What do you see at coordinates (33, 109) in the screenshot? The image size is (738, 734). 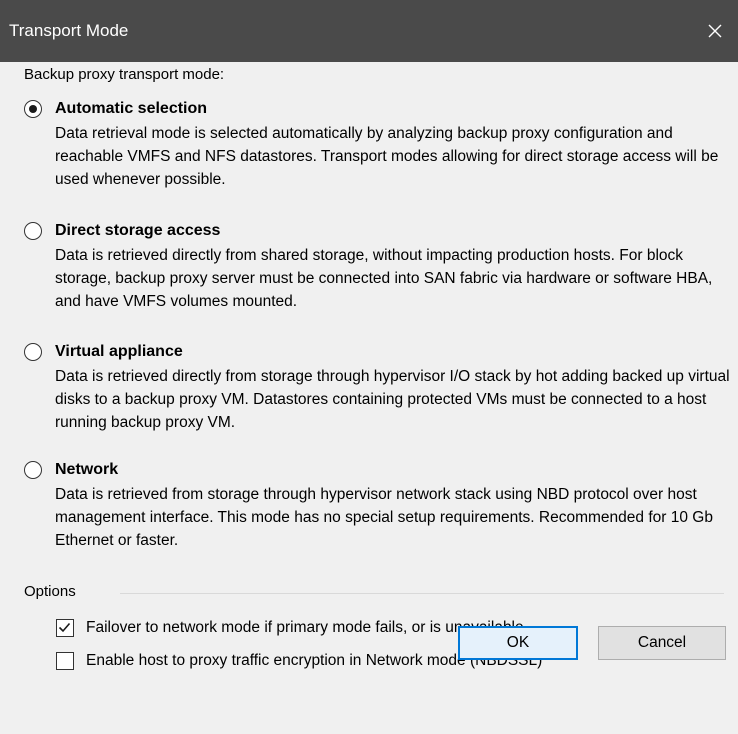 I see `radio-button-selected` at bounding box center [33, 109].